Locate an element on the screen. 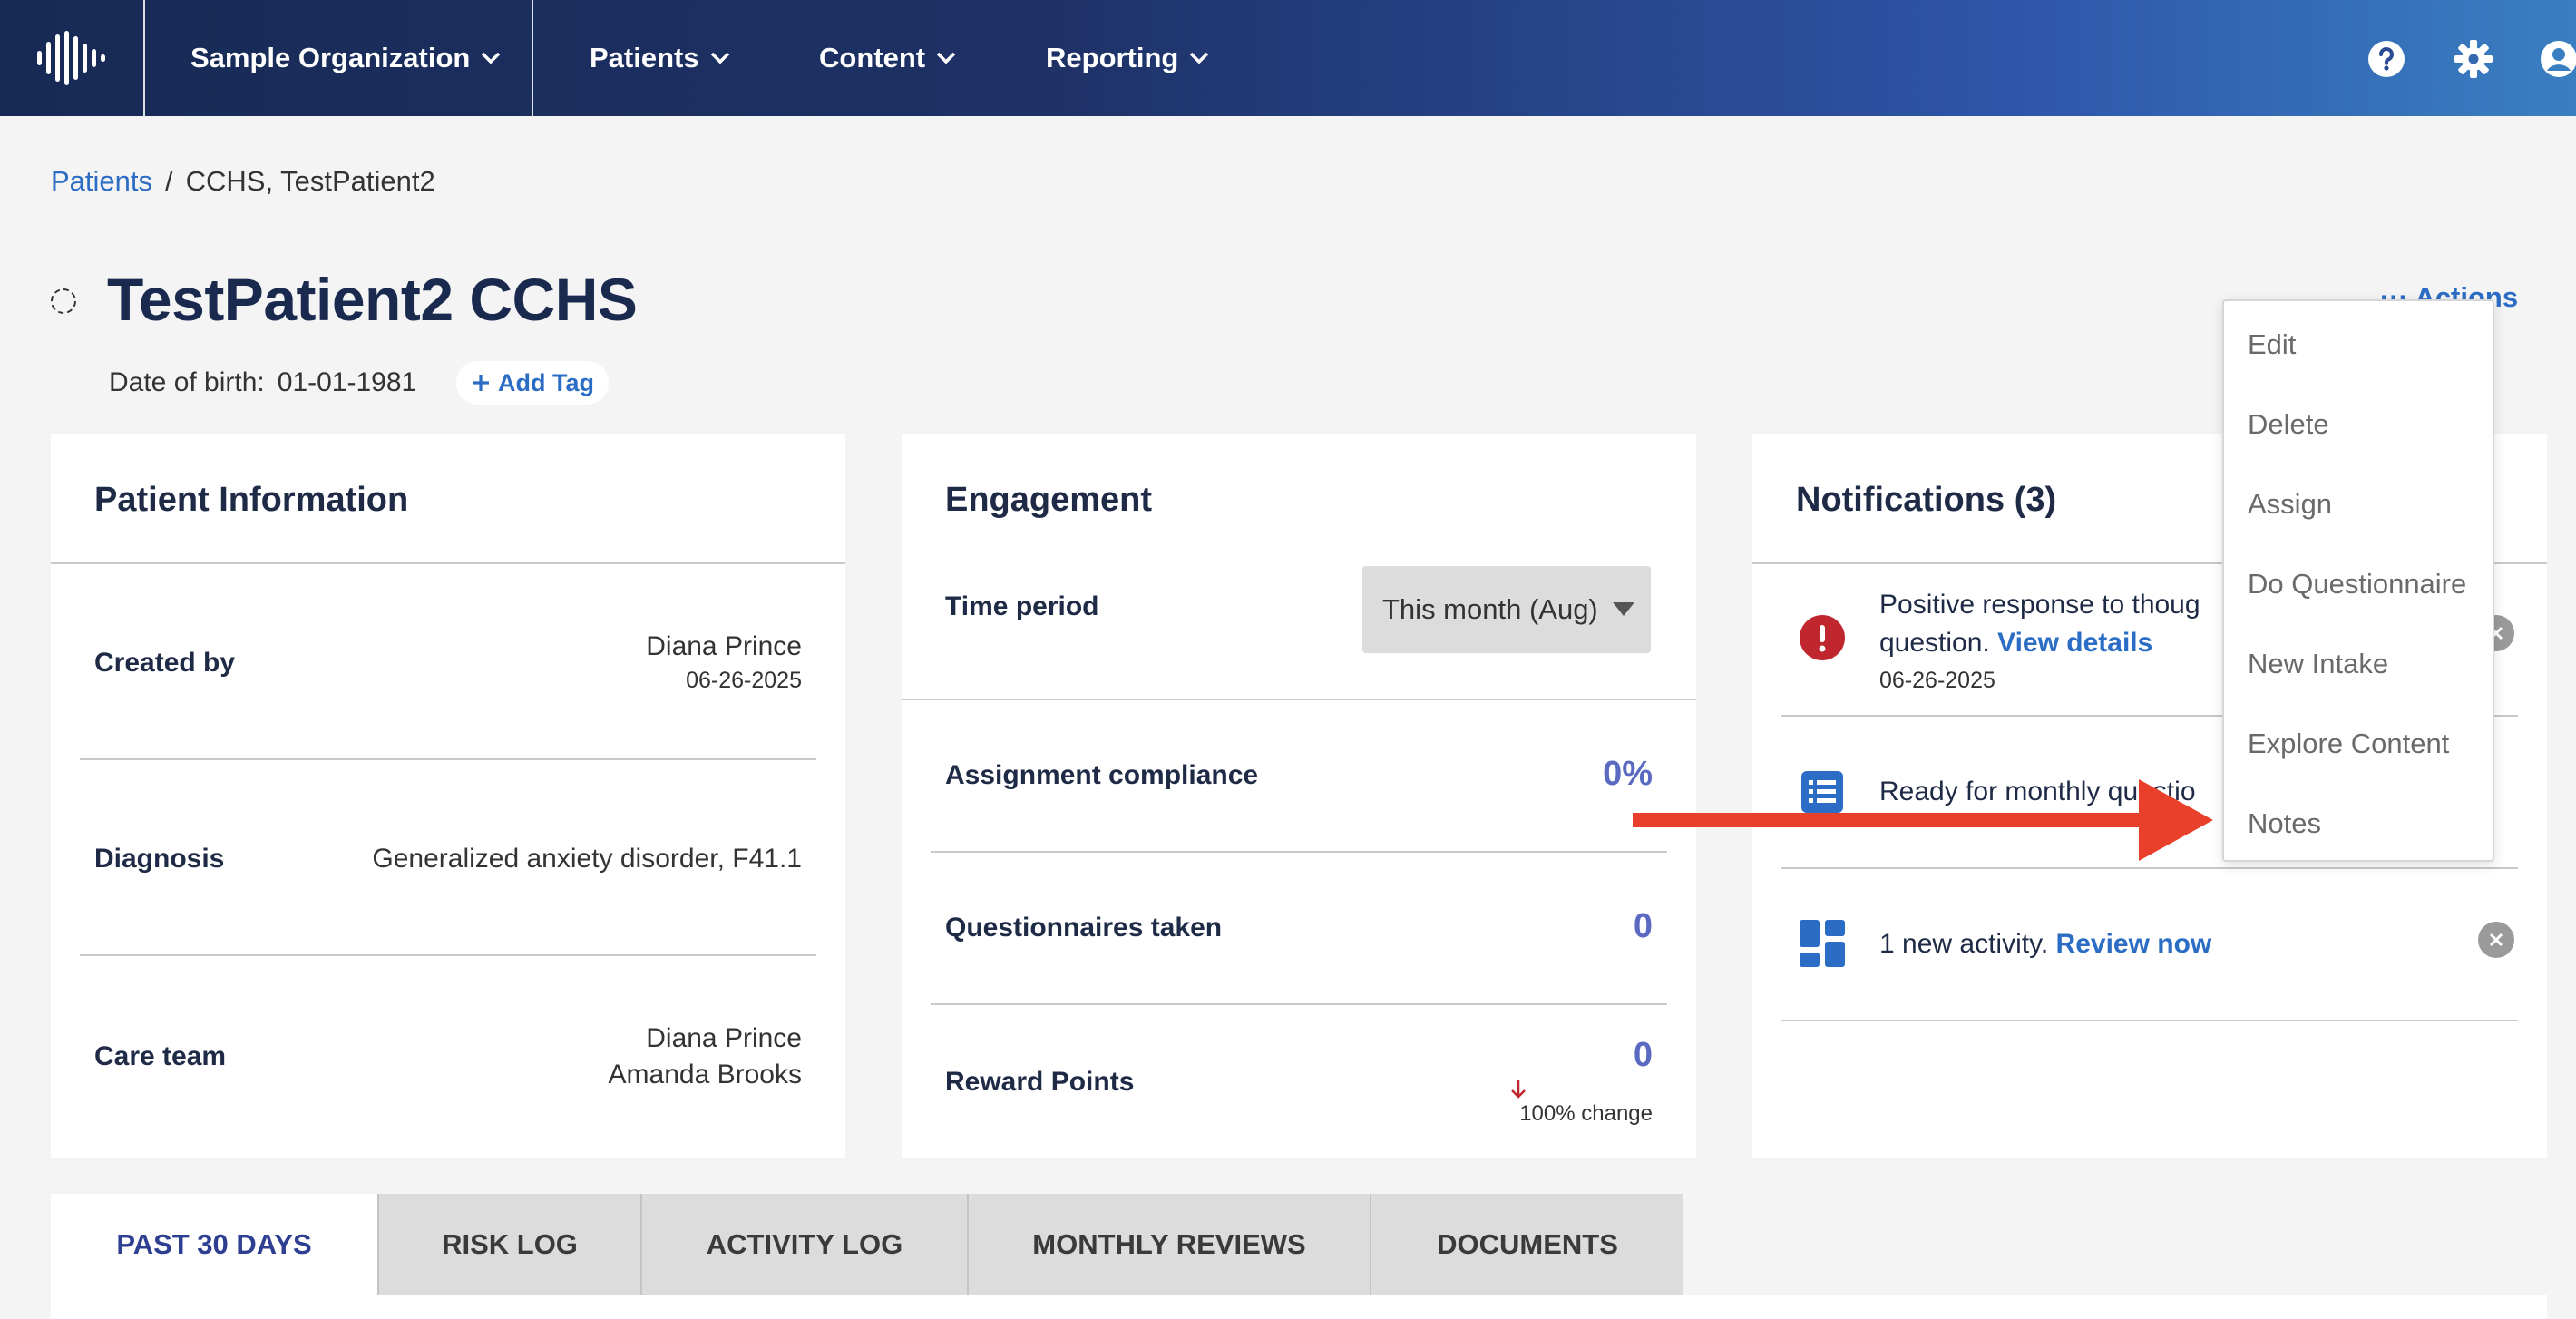 This screenshot has height=1319, width=2576. nav-patients: Patients is located at coordinates (660, 58).